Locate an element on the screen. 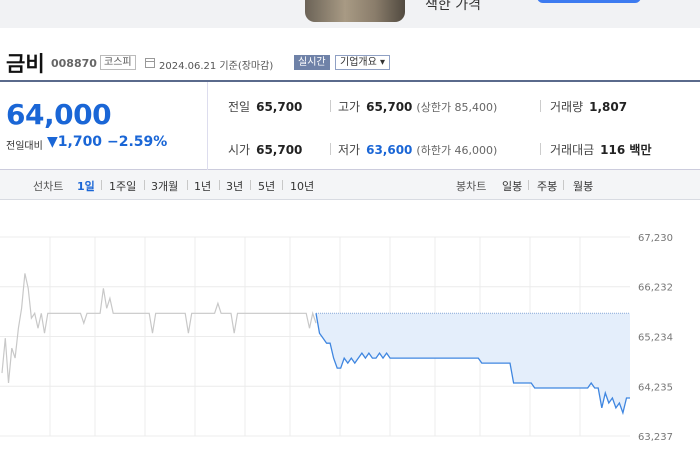 This screenshot has height=450, width=700. tab-1w: 1주일 is located at coordinates (122, 186).